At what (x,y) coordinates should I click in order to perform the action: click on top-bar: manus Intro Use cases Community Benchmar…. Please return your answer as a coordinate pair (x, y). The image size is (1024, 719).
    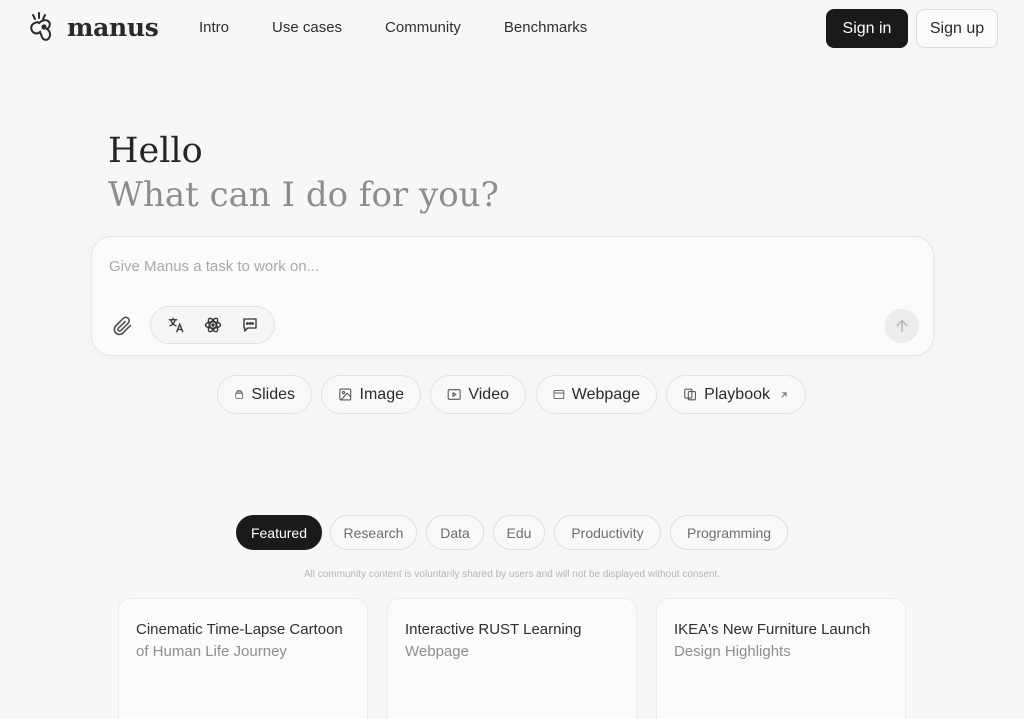
    Looking at the image, I should click on (512, 29).